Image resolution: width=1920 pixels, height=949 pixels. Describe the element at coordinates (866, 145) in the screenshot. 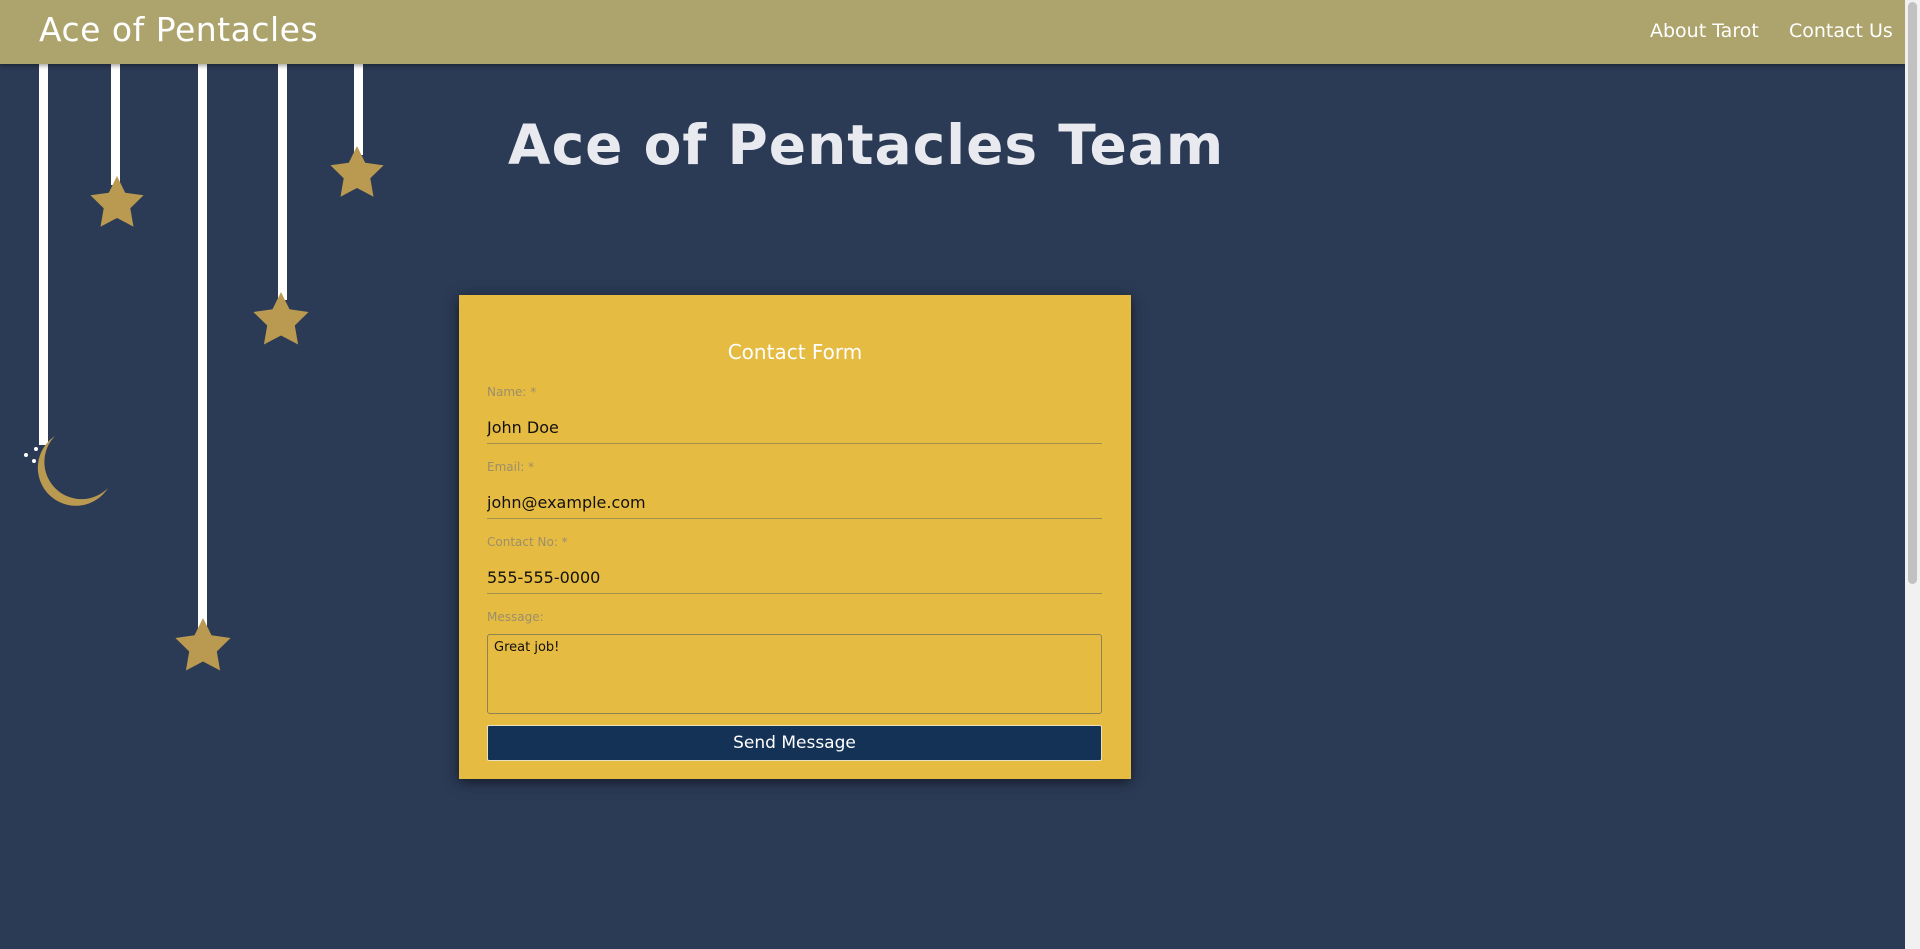

I see `page-title: Ace of Pentacles Team` at that location.